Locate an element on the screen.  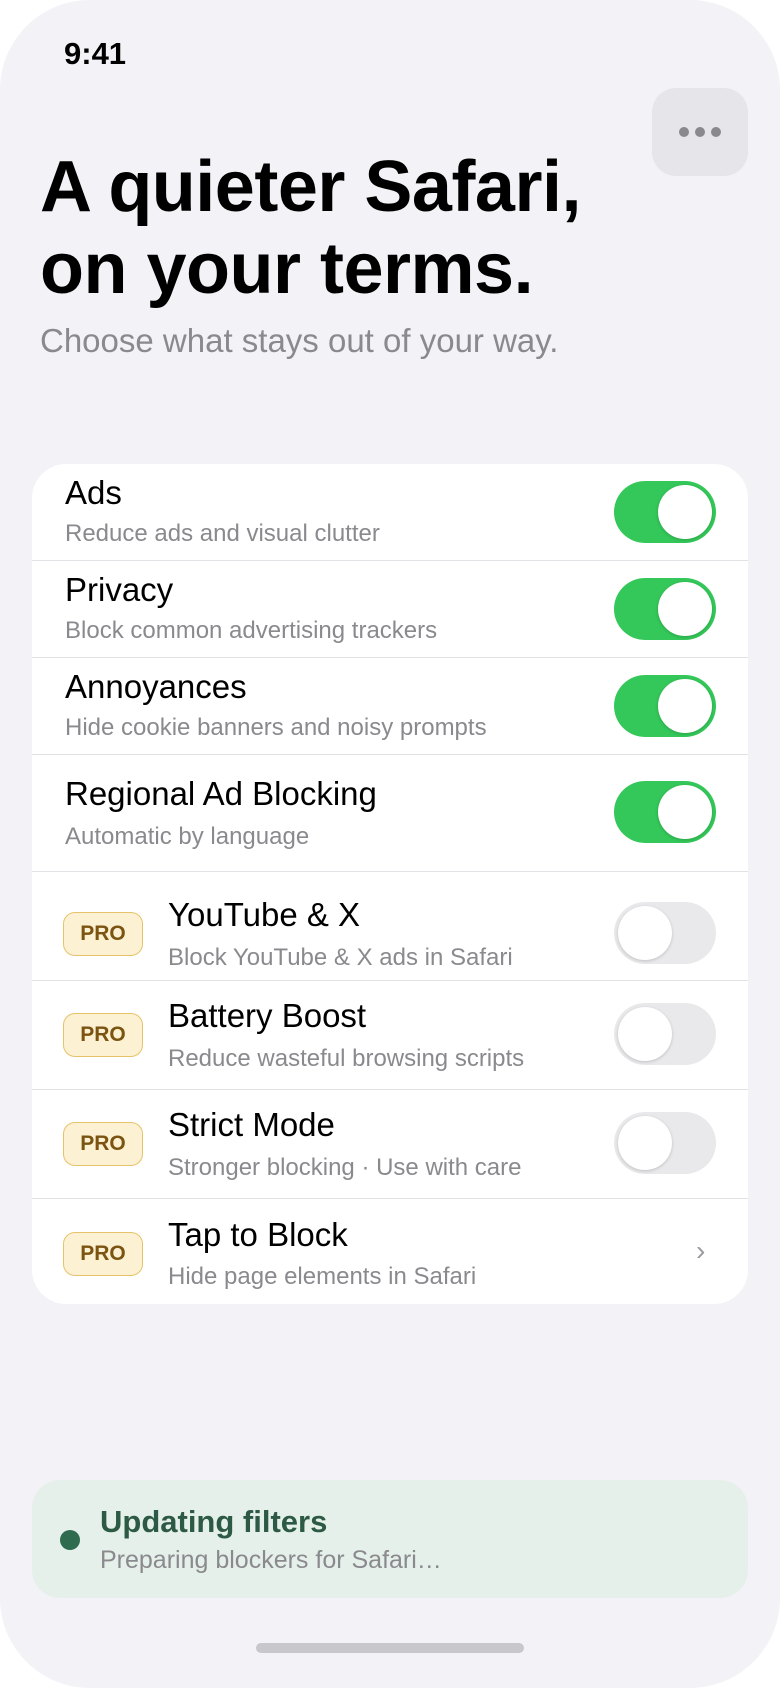
ads-toggle is located at coordinates (665, 512).